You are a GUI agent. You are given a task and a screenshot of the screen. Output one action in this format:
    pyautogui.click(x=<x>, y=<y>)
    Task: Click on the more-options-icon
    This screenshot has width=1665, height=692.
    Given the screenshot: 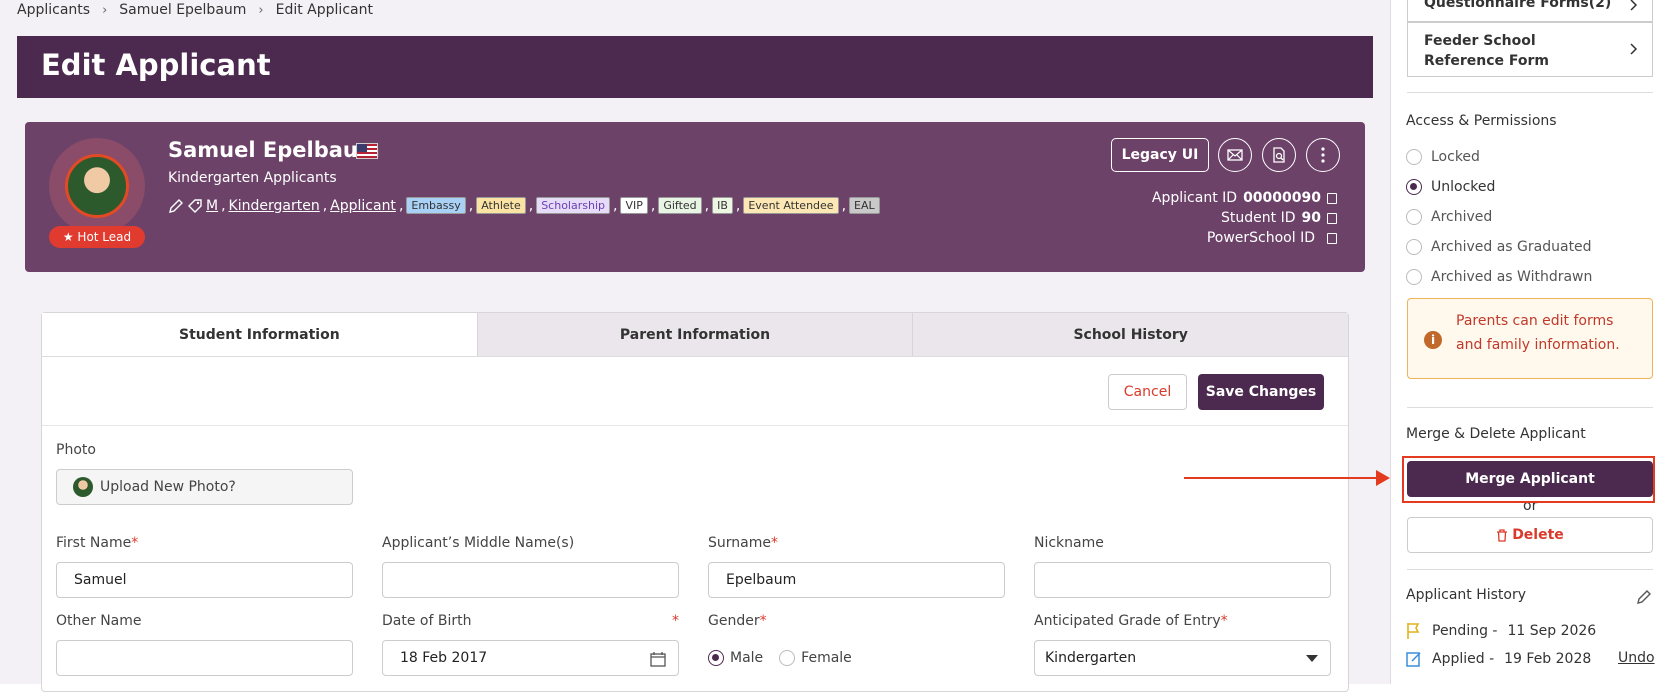 What is the action you would take?
    pyautogui.click(x=1323, y=155)
    